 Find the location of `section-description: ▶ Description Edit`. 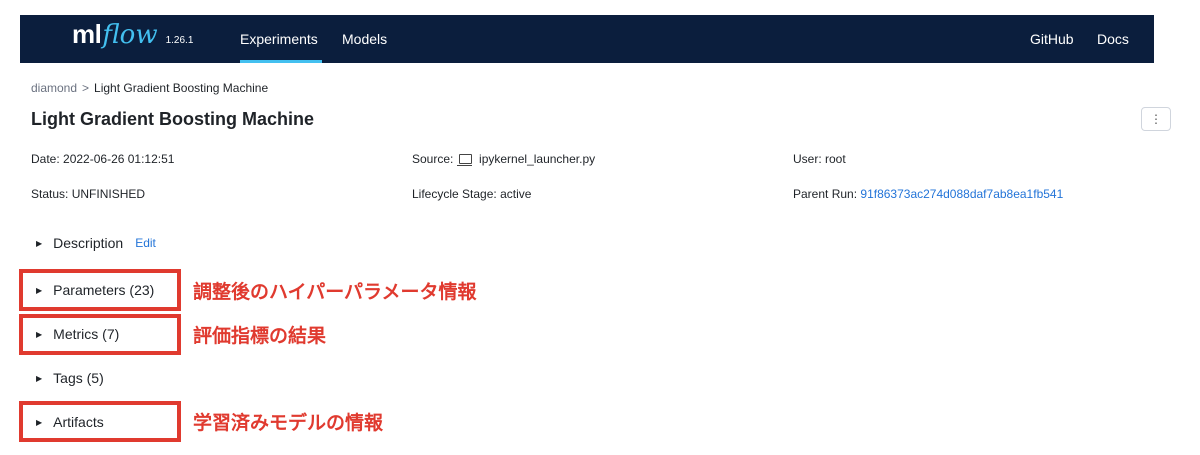

section-description: ▶ Description Edit is located at coordinates (96, 243).